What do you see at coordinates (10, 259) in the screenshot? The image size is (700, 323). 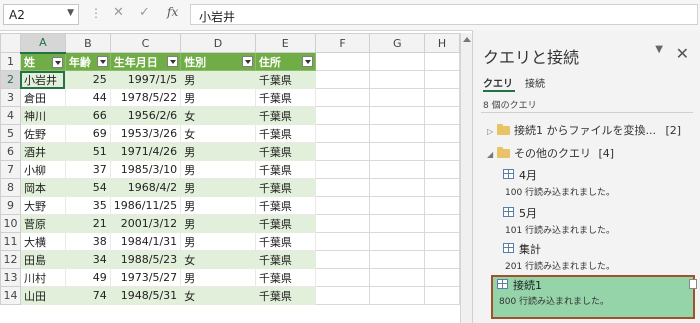 I see `row-header: 12` at bounding box center [10, 259].